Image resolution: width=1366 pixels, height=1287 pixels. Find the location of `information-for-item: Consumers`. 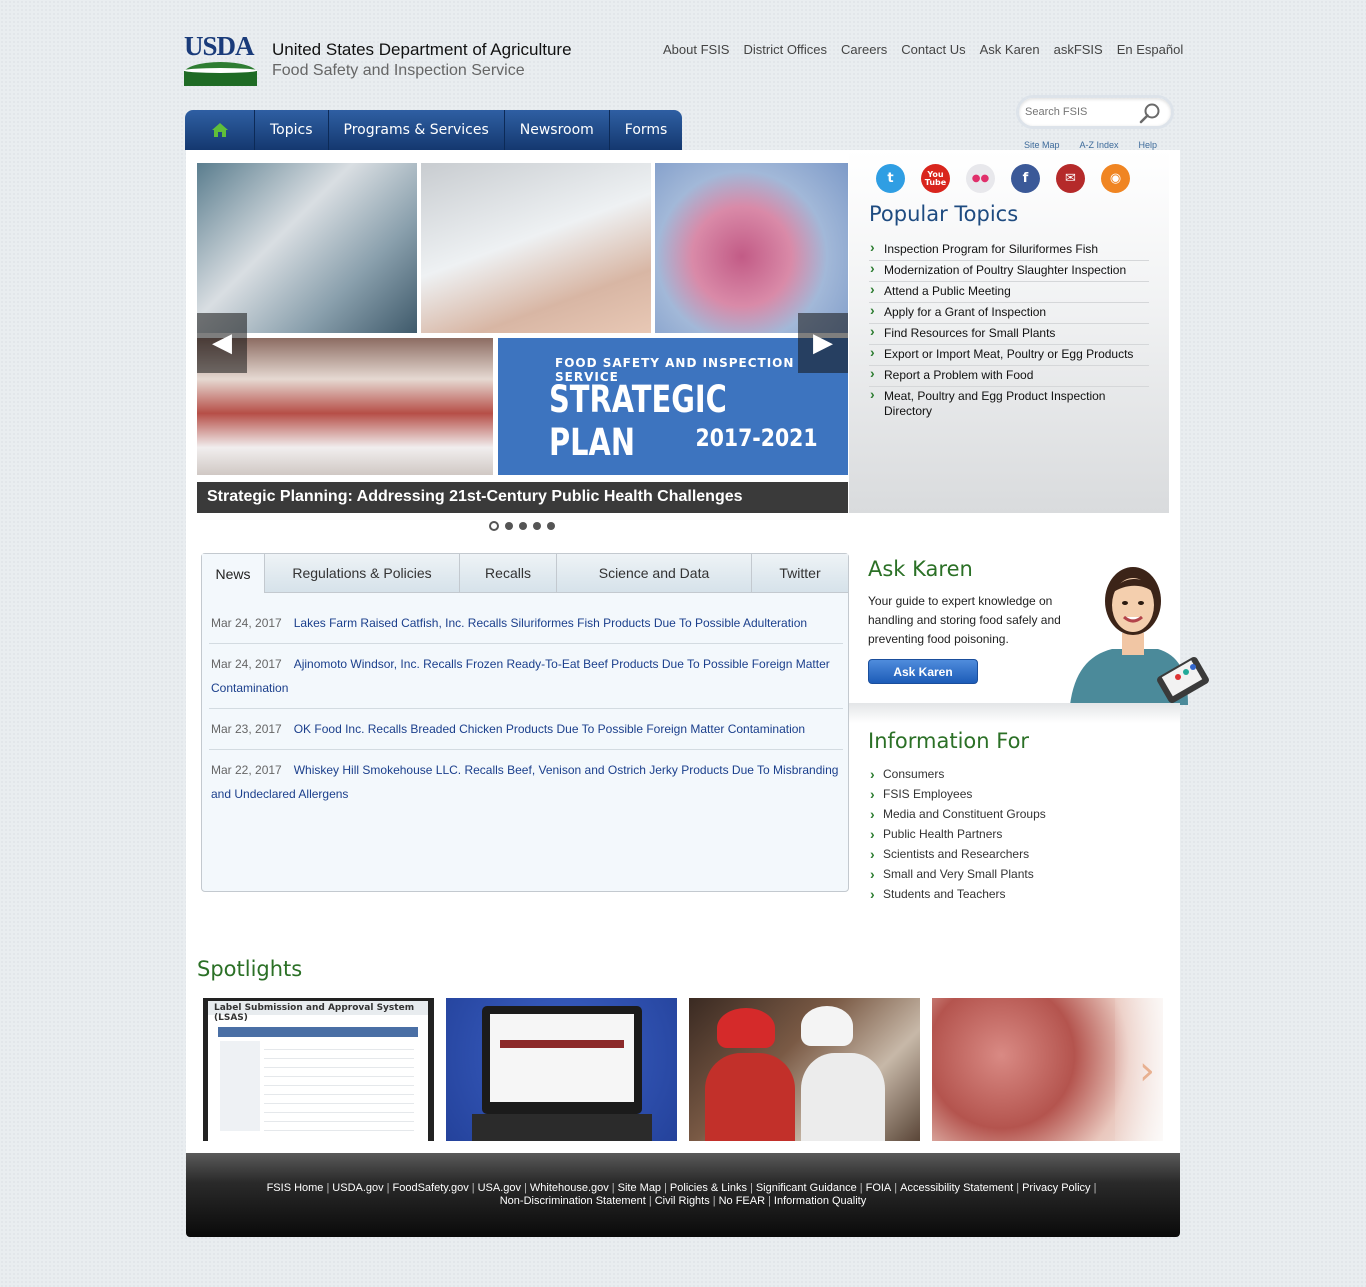

information-for-item: Consumers is located at coordinates (957, 774).